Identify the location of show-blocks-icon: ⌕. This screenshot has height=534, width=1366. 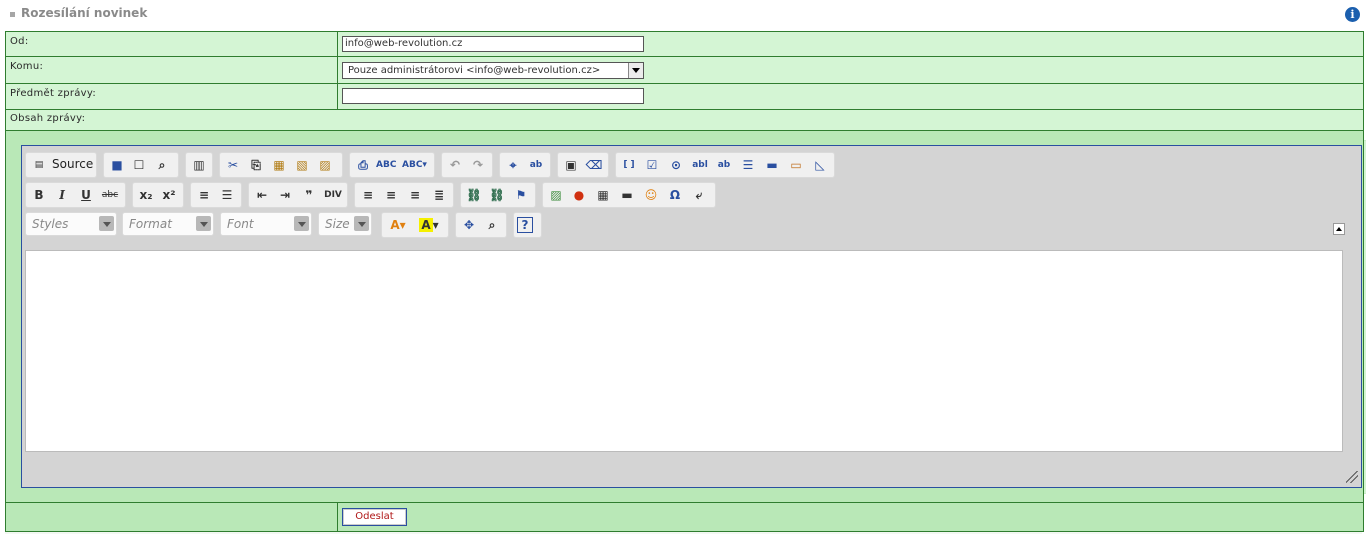
(492, 225).